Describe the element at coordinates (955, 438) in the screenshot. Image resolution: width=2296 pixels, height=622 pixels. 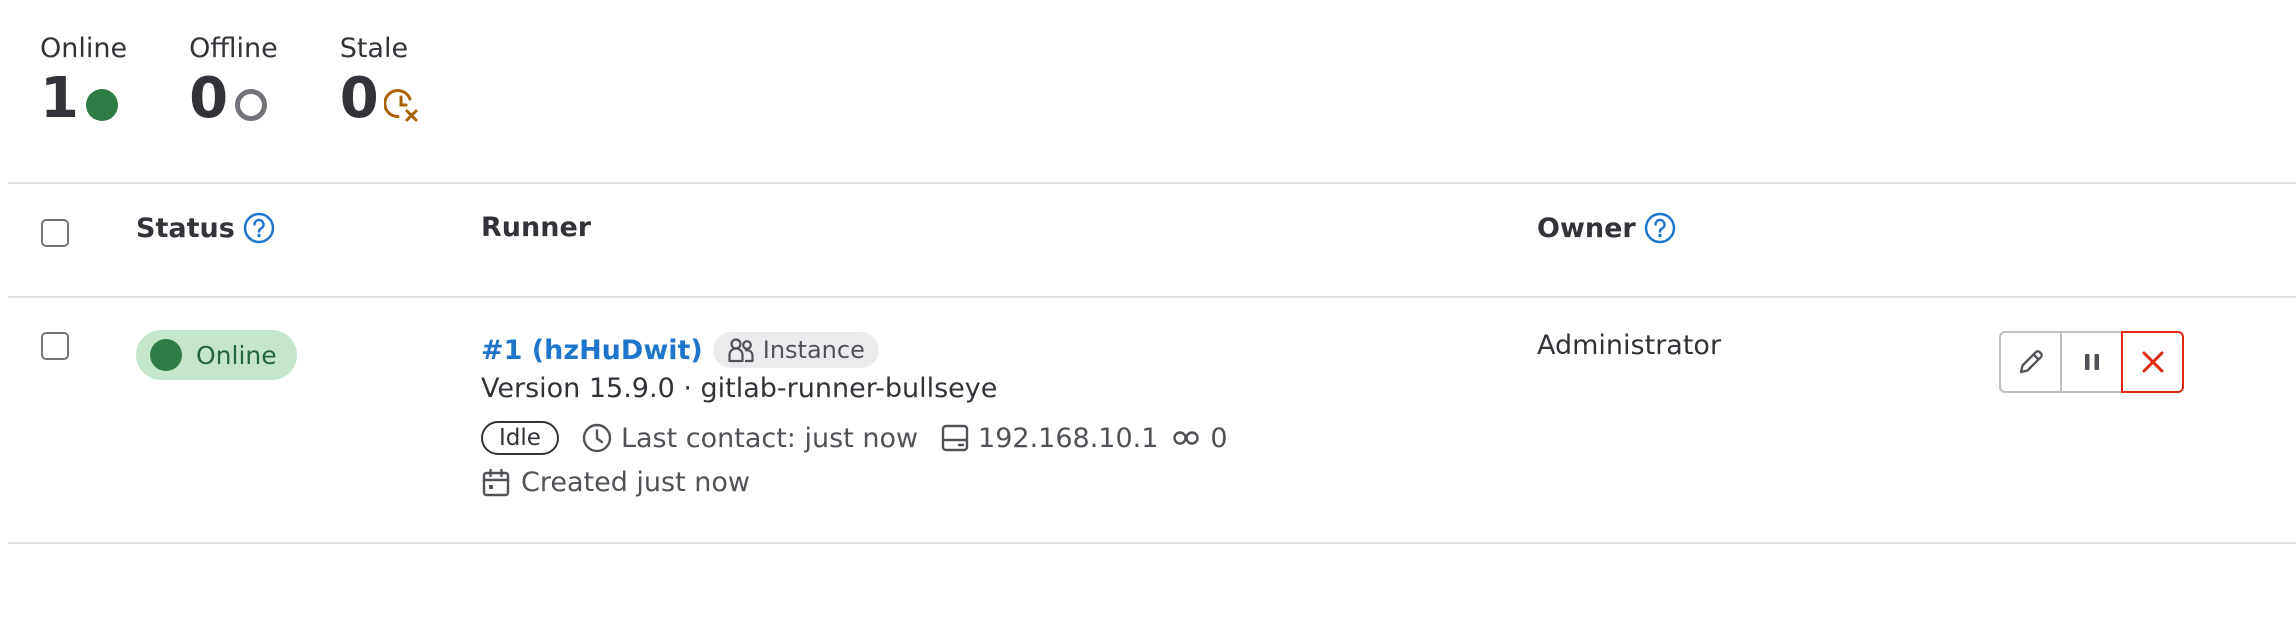
I see `disk-icon` at that location.